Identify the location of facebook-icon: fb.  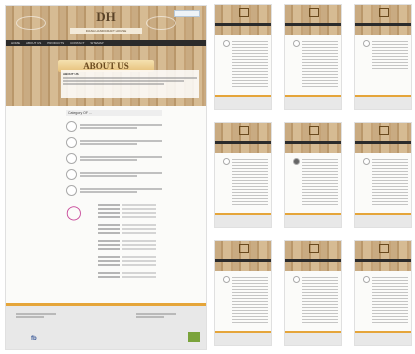
(34, 339).